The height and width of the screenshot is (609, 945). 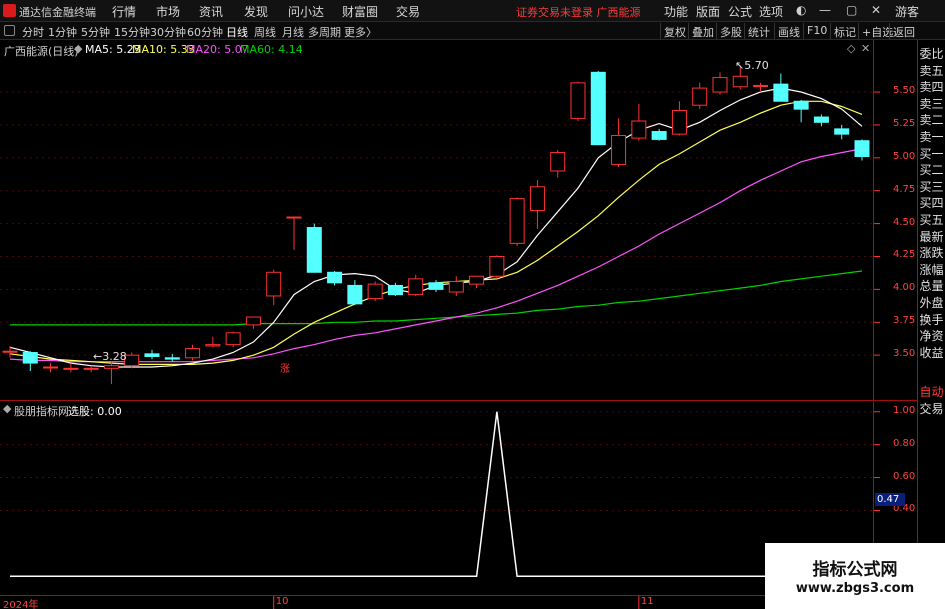 I want to click on quote-field: 卖一, so click(x=931, y=137).